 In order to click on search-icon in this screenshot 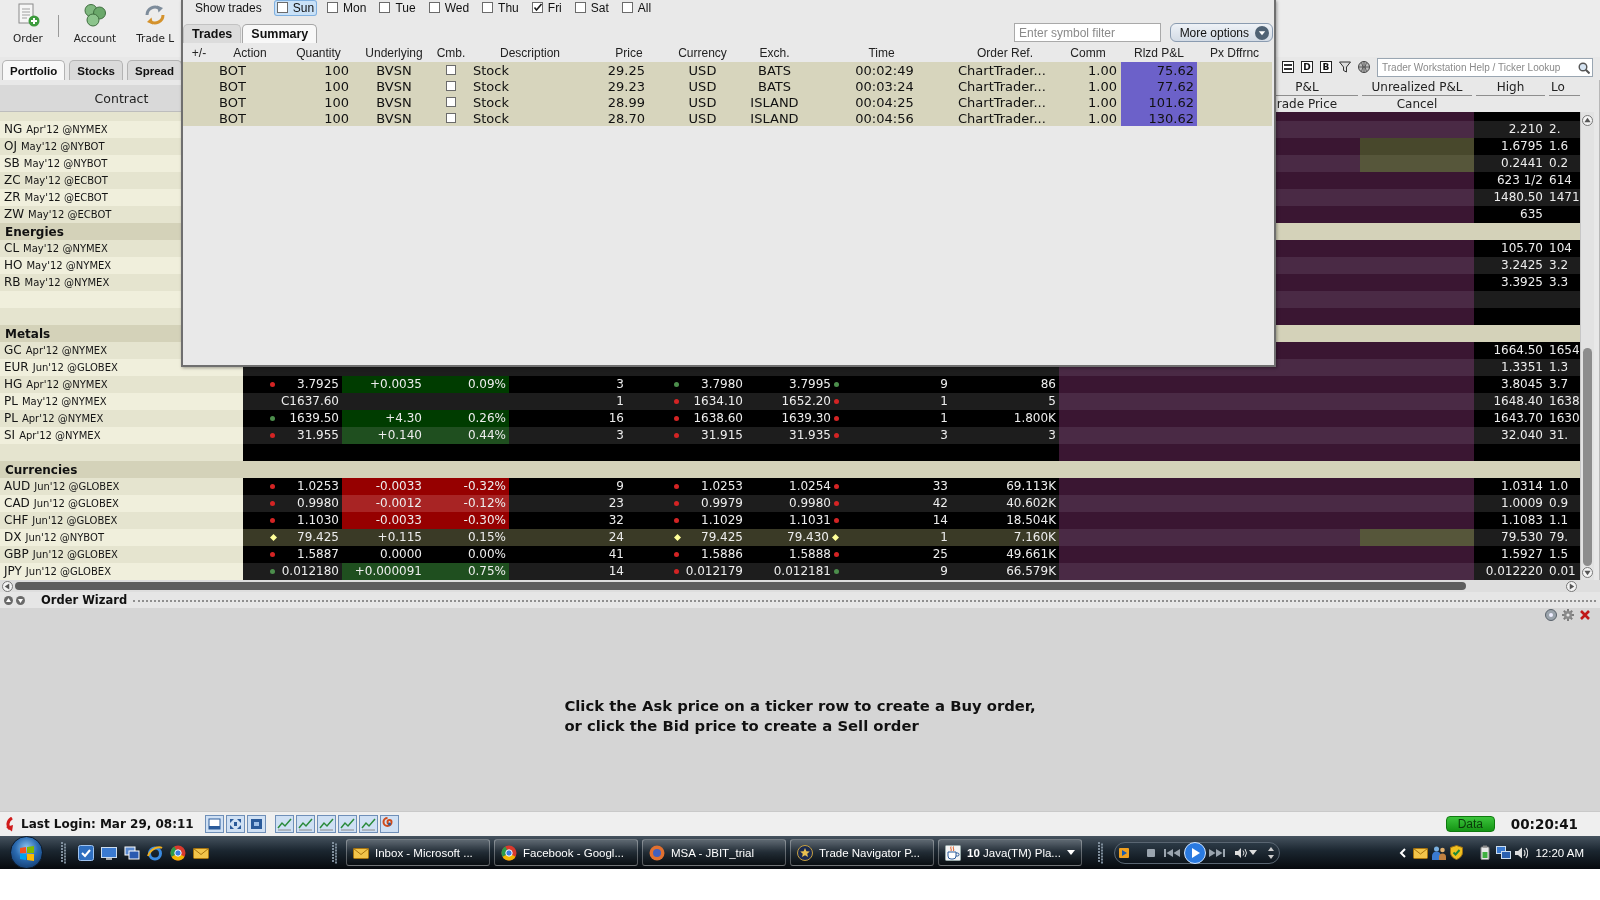, I will do `click(1584, 67)`.